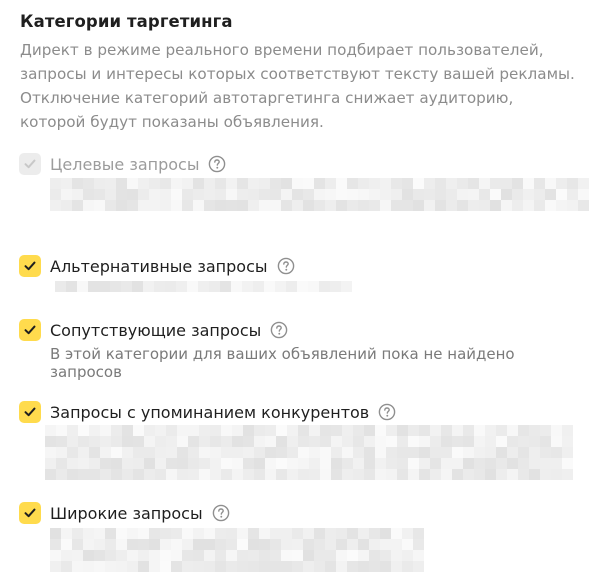 The image size is (616, 586). I want to click on category-label-competitors: Запросы с упоминанием конкурентов, so click(210, 412).